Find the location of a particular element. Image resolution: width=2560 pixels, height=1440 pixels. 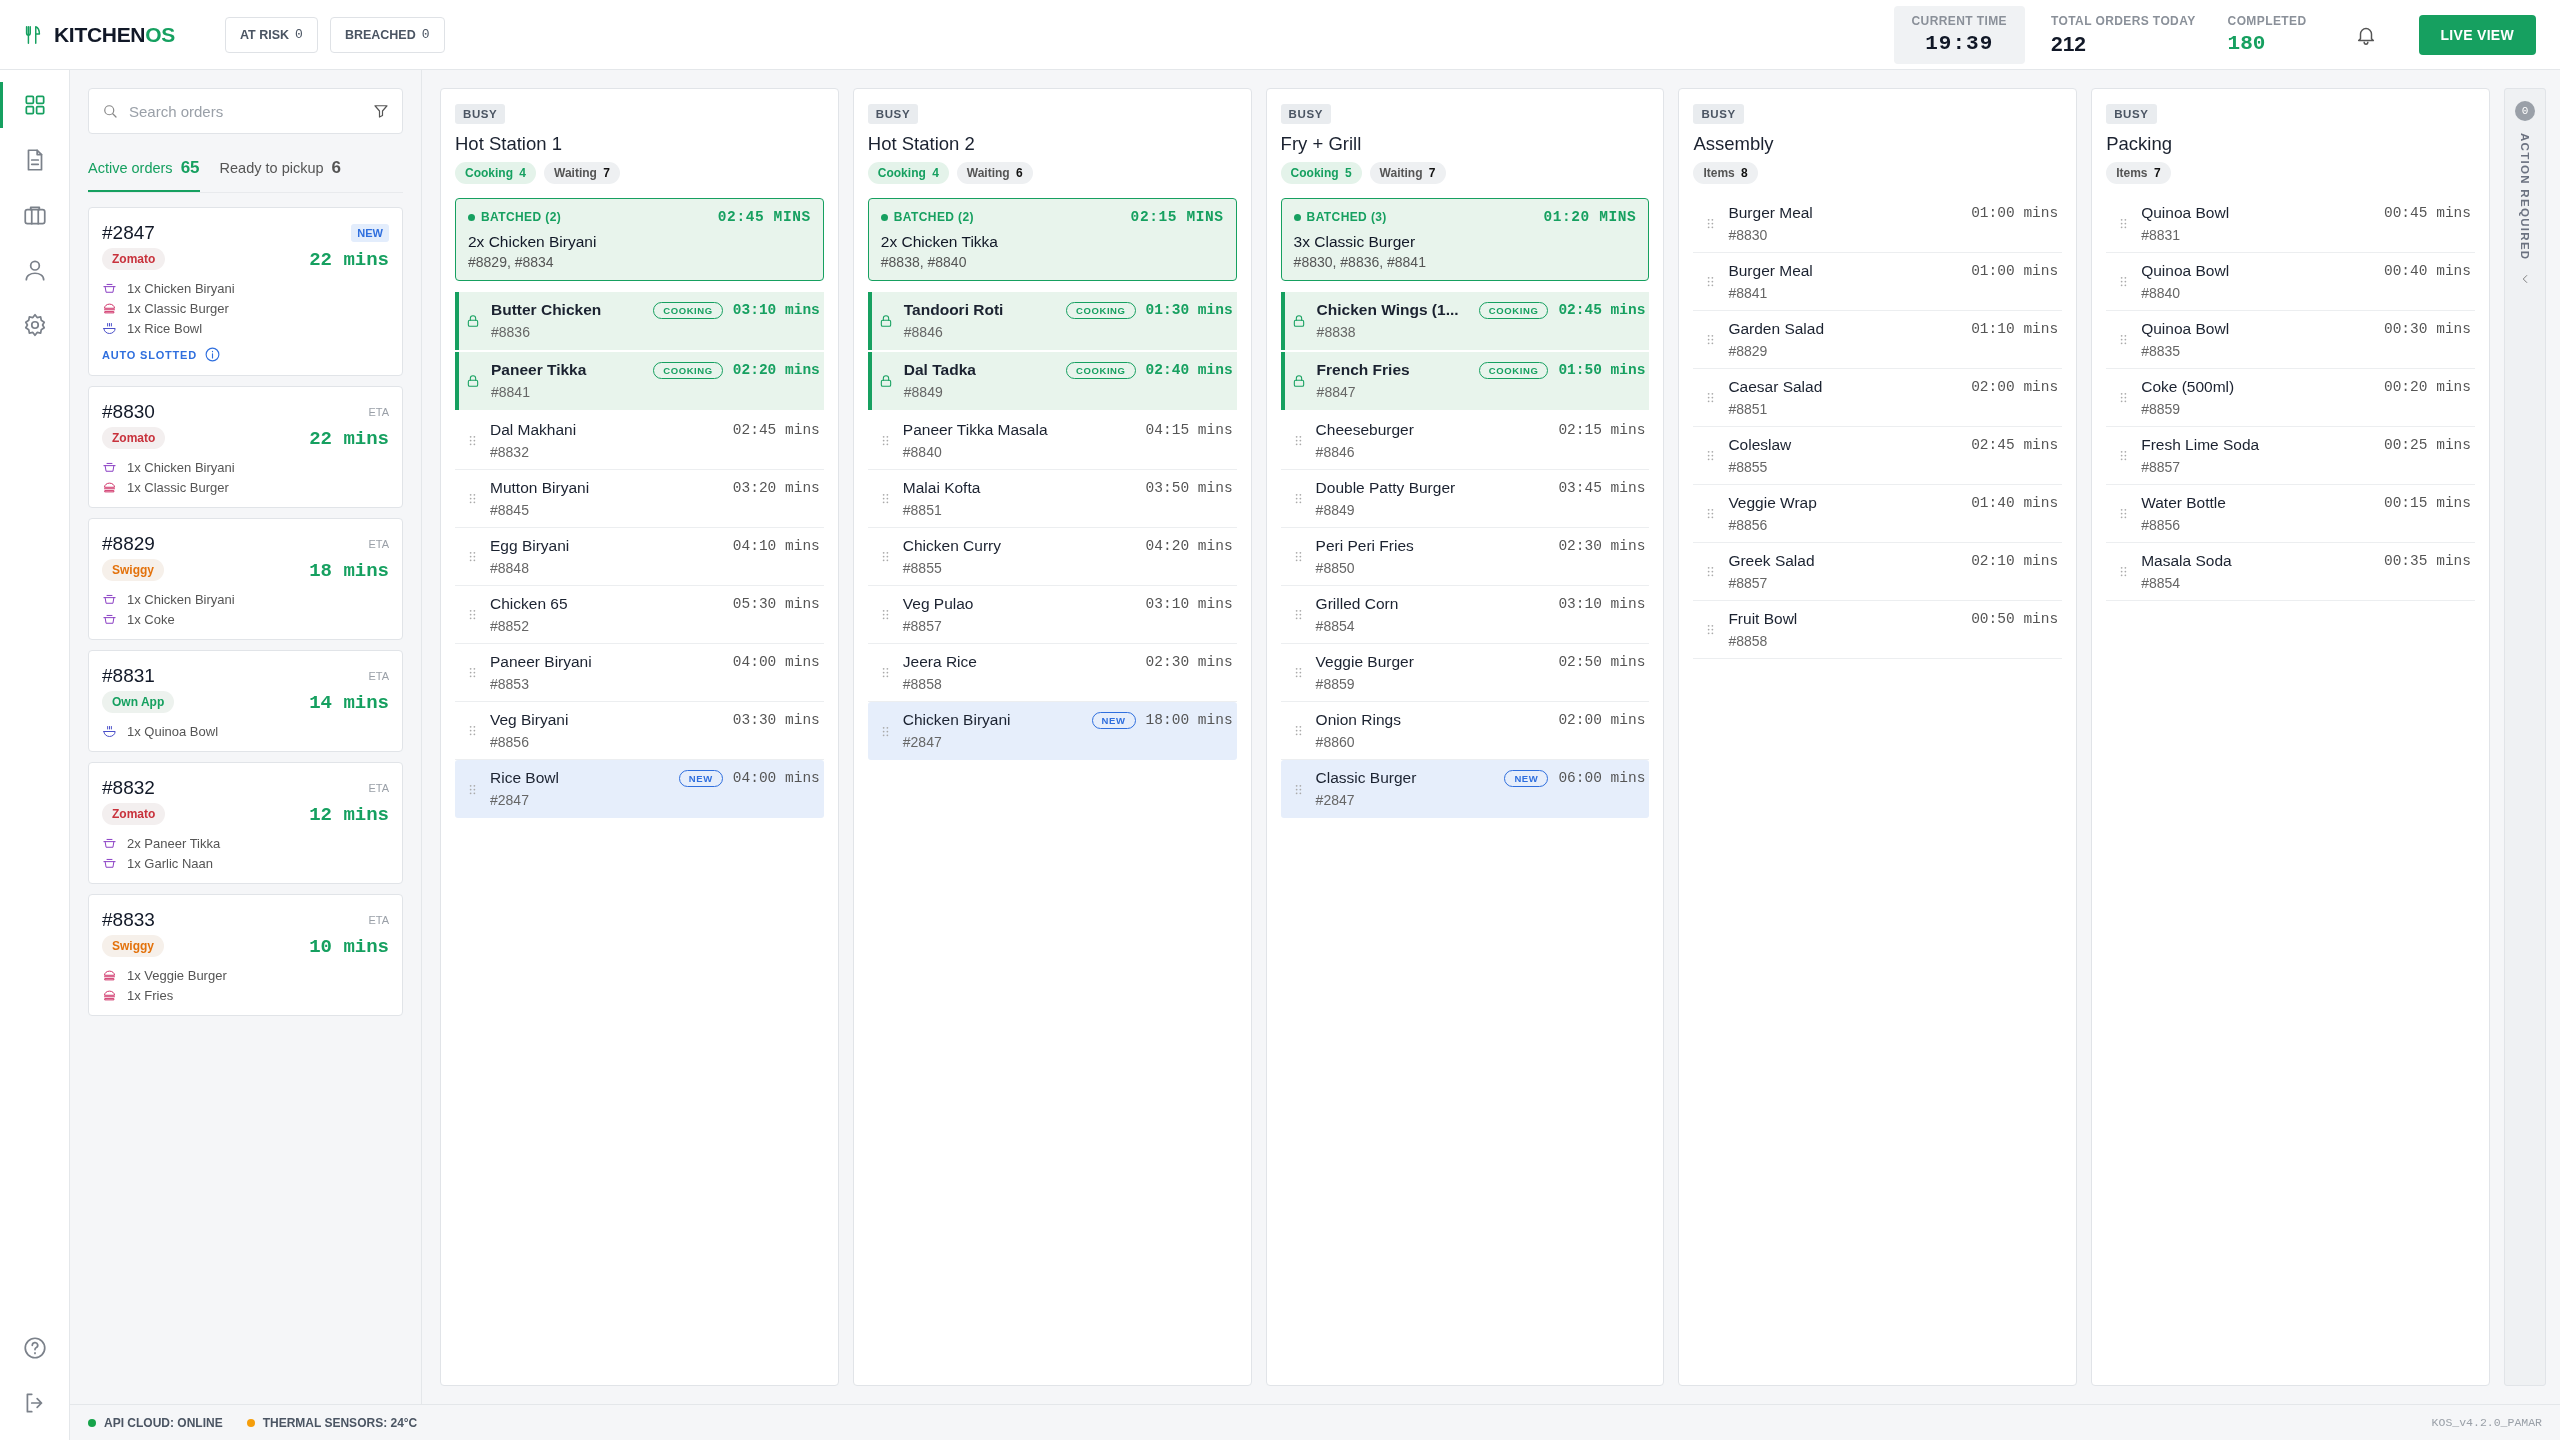

item-timer: 04:20 mins is located at coordinates (1189, 545).